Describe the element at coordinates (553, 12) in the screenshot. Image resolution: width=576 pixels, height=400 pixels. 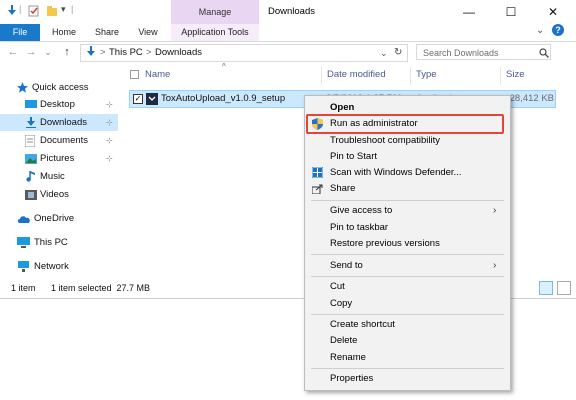
I see `close-button: ✕` at that location.